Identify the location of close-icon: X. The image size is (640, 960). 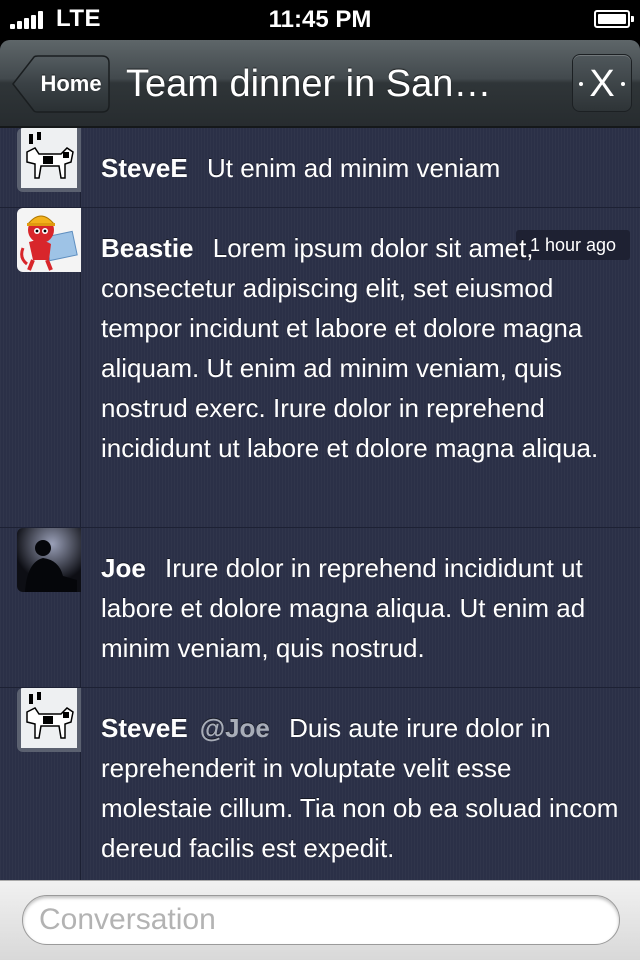
(602, 84).